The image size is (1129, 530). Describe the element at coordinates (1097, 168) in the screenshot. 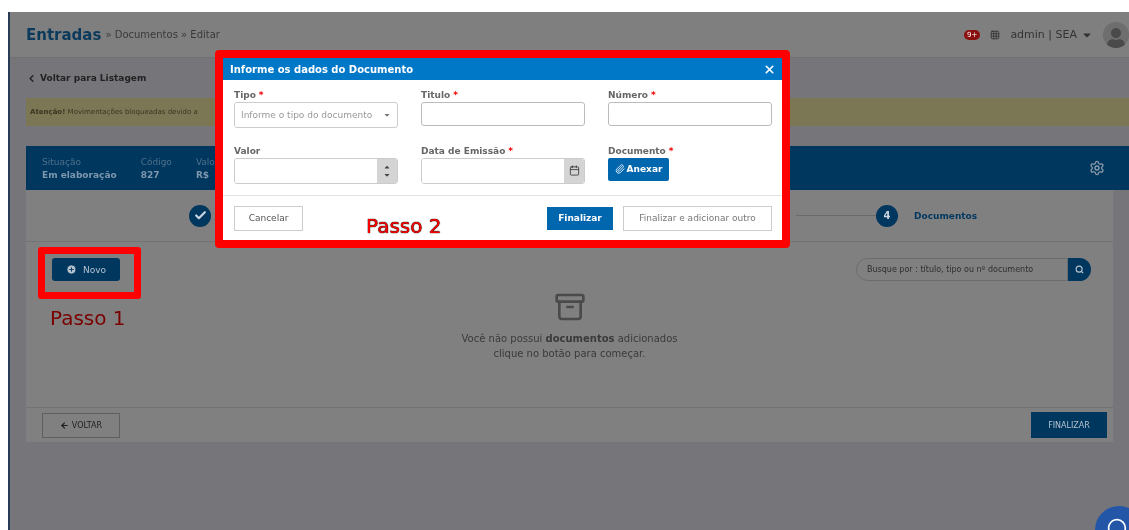

I see `settings-icon` at that location.